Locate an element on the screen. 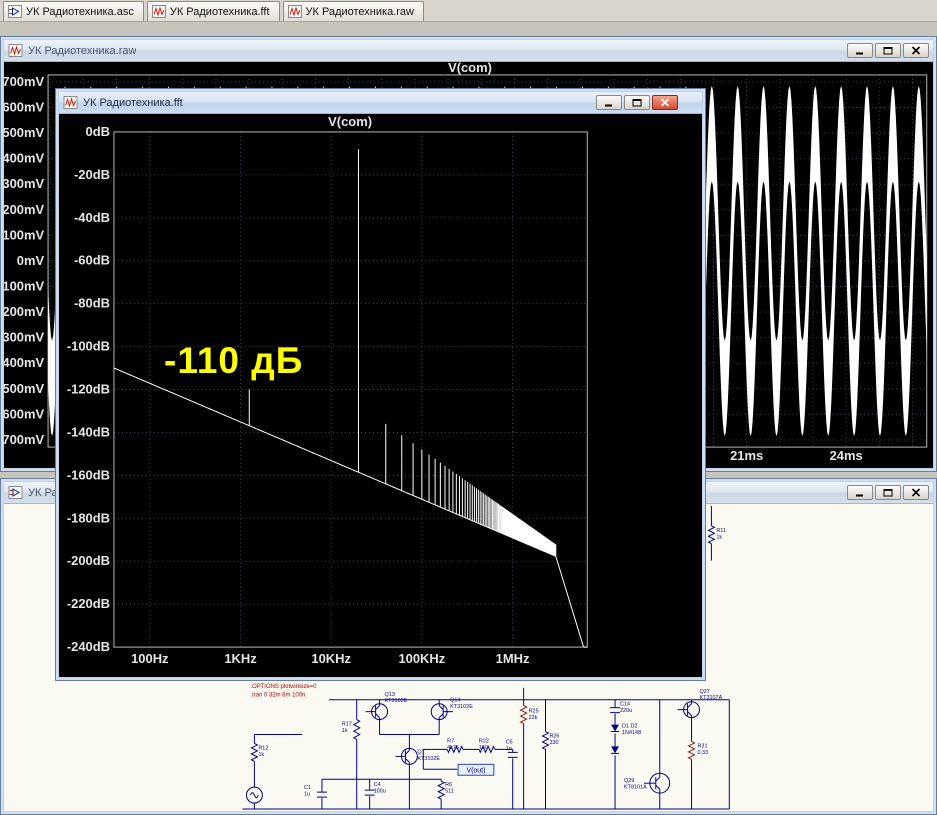  window-raw-titlebar: УК Радиотехника.raw is located at coordinates (468, 51).